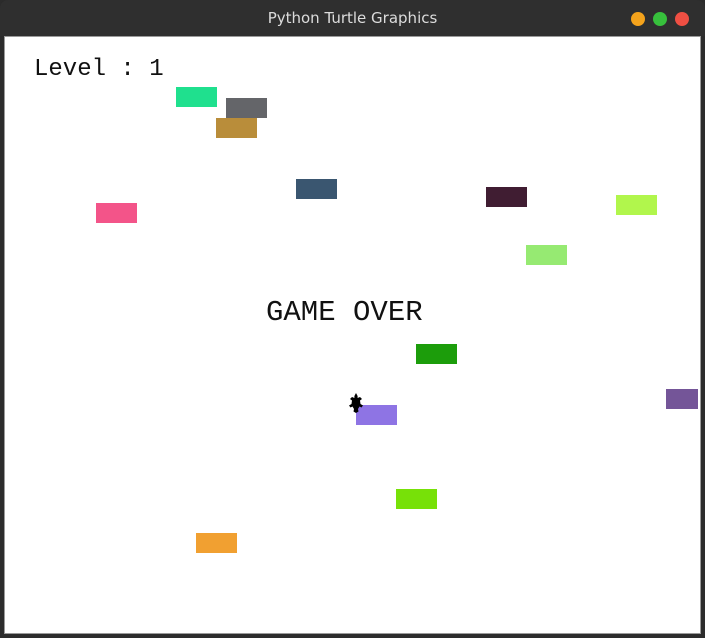 The height and width of the screenshot is (638, 705). I want to click on maximize-button, so click(660, 19).